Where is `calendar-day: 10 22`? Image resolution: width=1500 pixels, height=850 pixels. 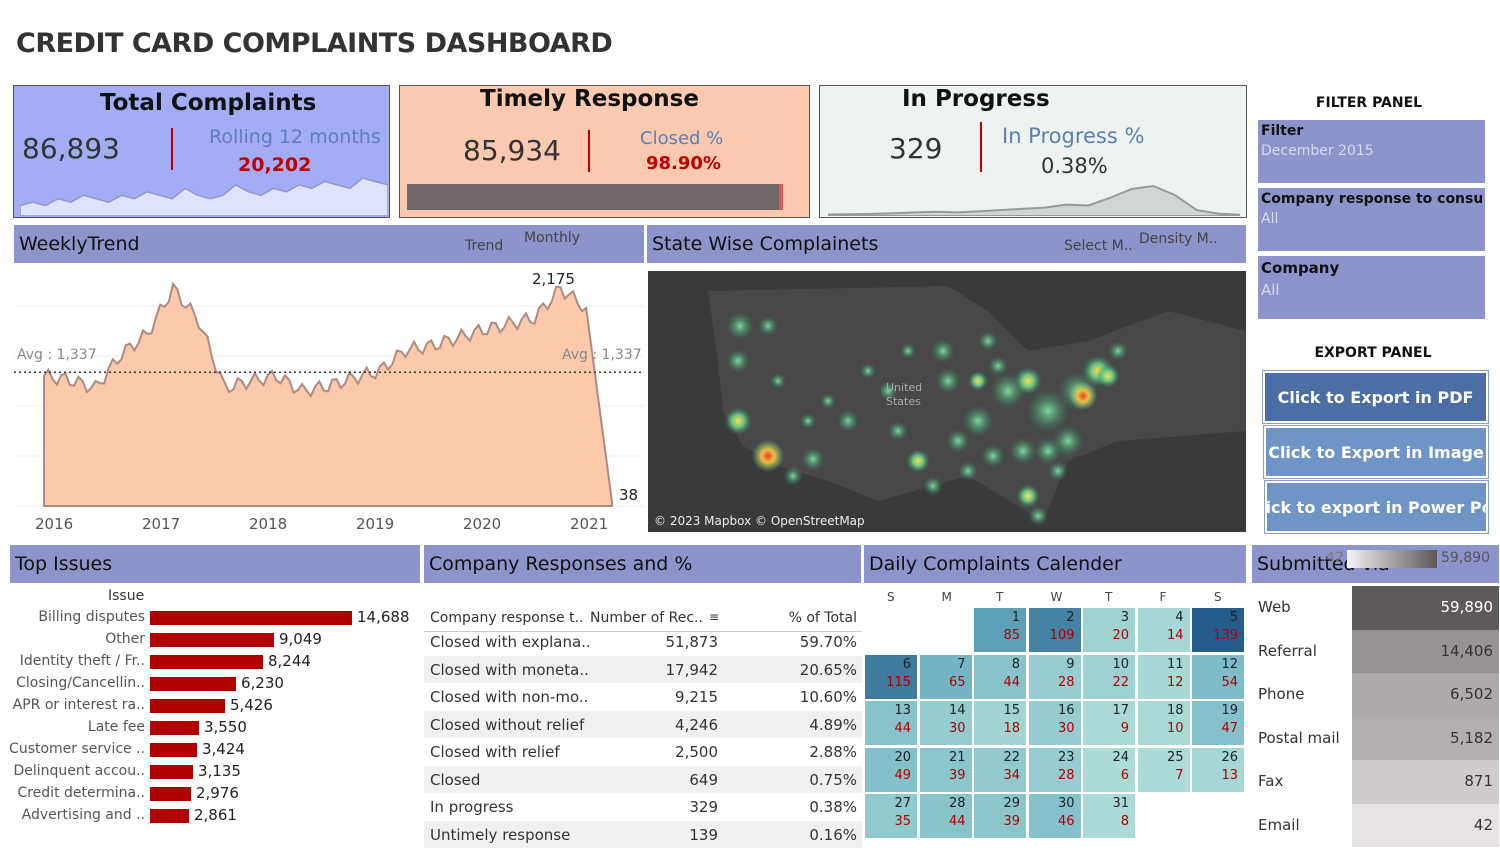 calendar-day: 10 22 is located at coordinates (1109, 676).